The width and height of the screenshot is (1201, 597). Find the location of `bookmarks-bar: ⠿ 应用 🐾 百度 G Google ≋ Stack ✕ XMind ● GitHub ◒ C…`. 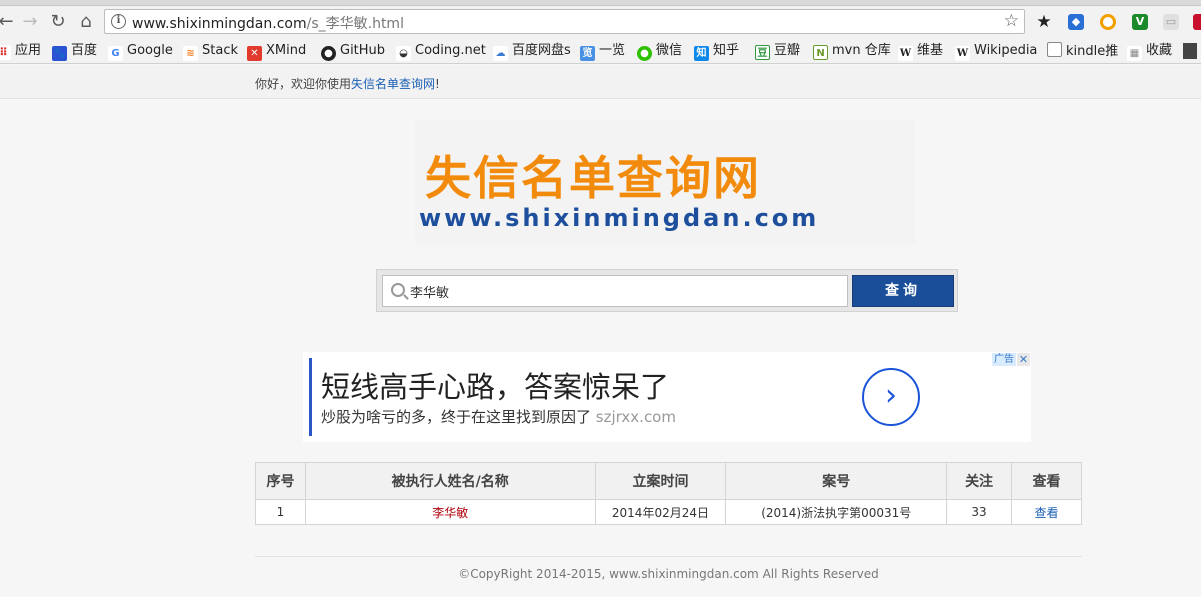

bookmarks-bar: ⠿ 应用 🐾 百度 G Google ≋ Stack ✕ XMind ● GitHub ◒ C… is located at coordinates (600, 51).